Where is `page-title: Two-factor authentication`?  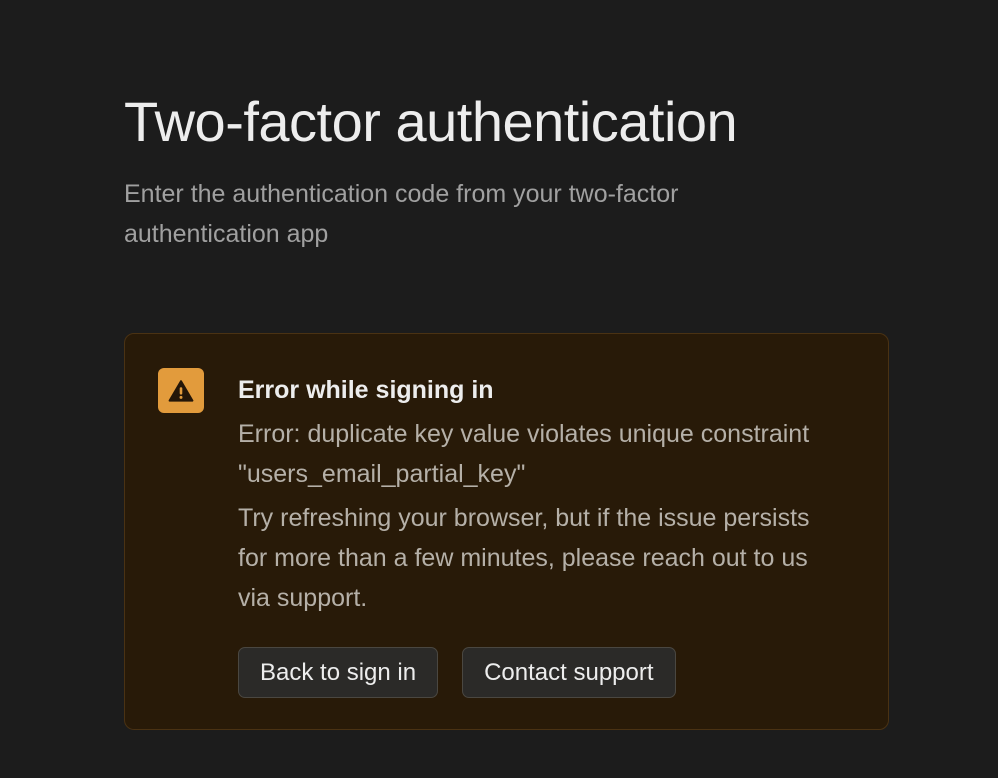
page-title: Two-factor authentication is located at coordinates (431, 121).